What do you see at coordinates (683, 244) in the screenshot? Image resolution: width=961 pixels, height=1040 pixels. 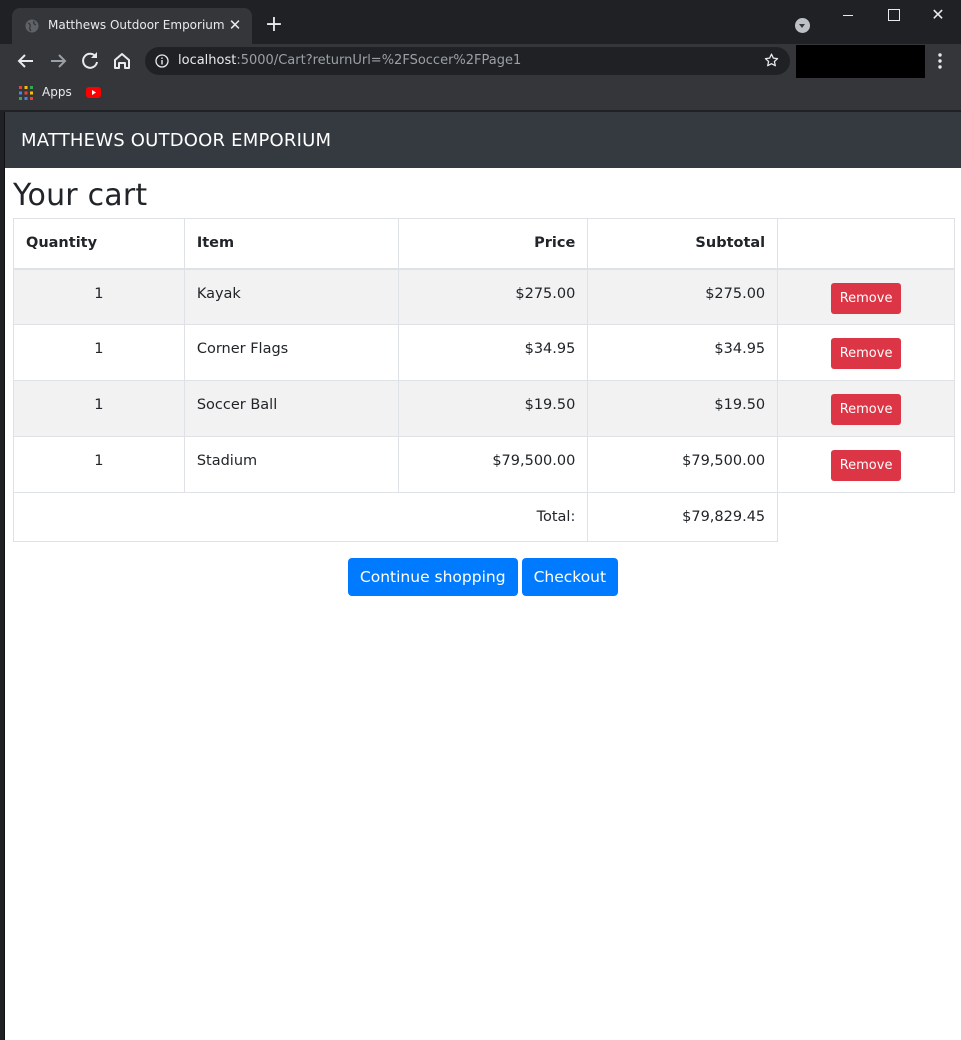 I see `header-subtotal: Subtotal` at bounding box center [683, 244].